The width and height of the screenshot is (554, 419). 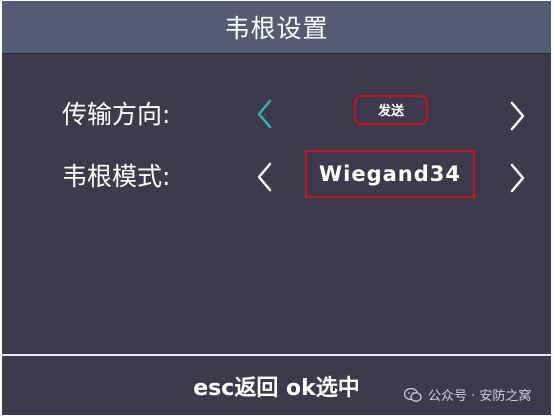 I want to click on mode-value: Wiegand34, so click(x=389, y=174).